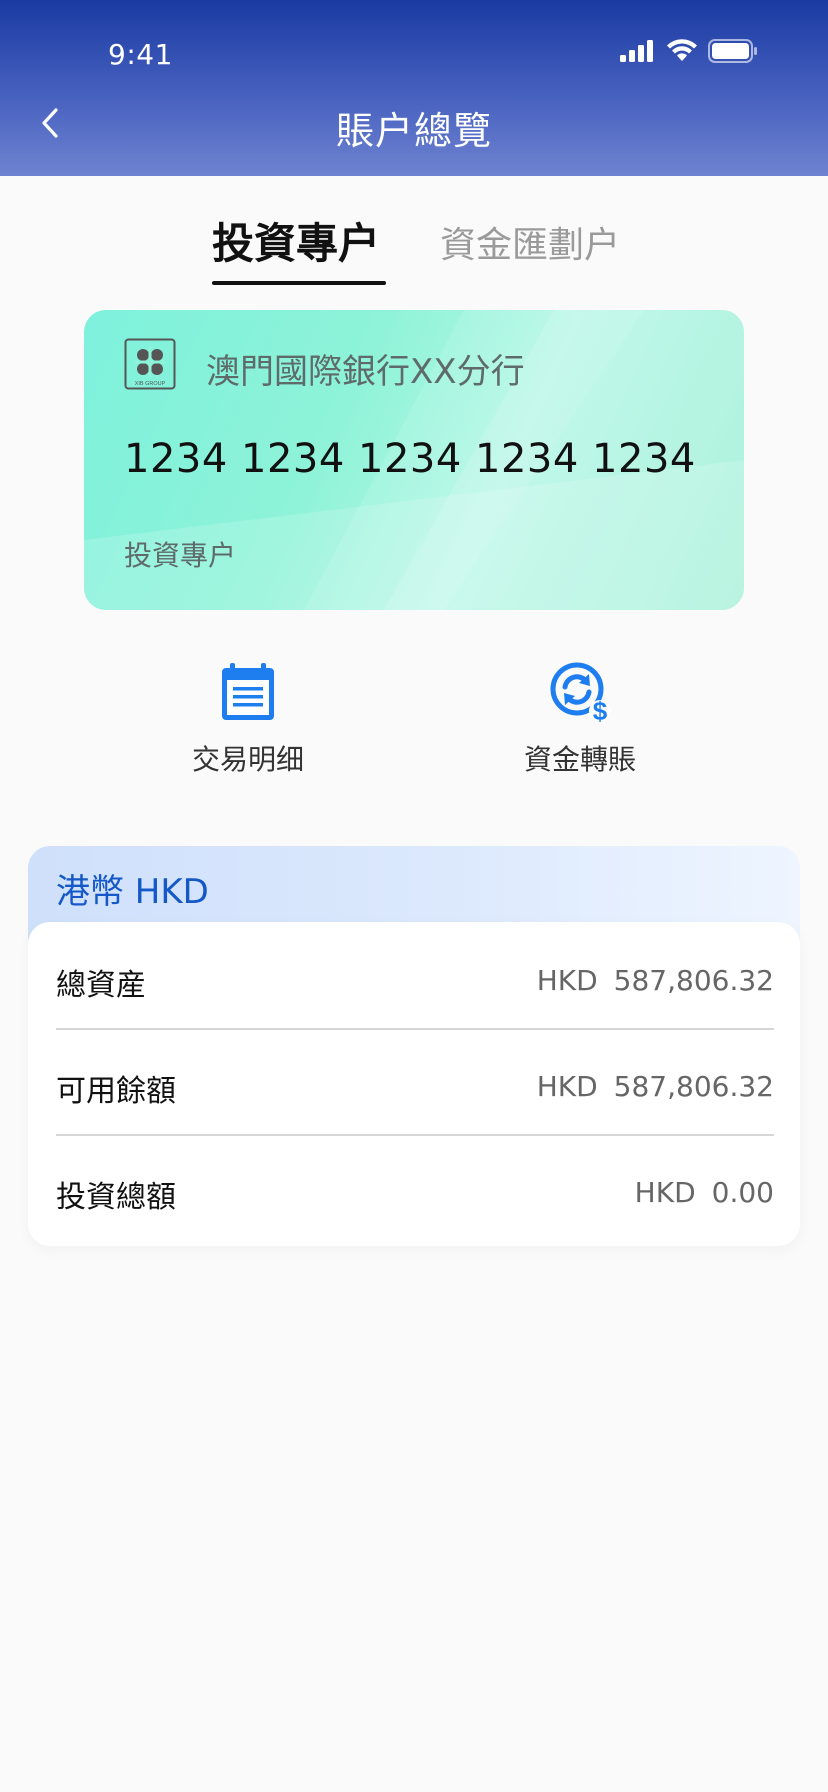 The height and width of the screenshot is (1792, 828). Describe the element at coordinates (414, 247) in the screenshot. I see `account-tabs: 投資專户 資金匯劃户` at that location.